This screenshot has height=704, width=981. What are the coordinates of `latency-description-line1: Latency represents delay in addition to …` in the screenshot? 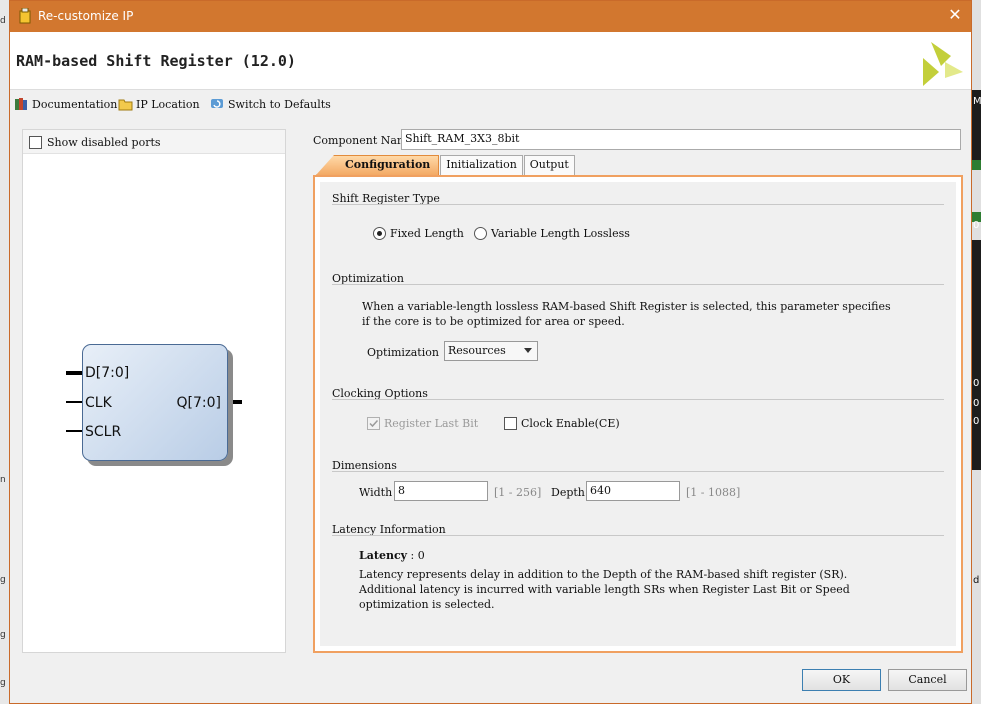 It's located at (603, 574).